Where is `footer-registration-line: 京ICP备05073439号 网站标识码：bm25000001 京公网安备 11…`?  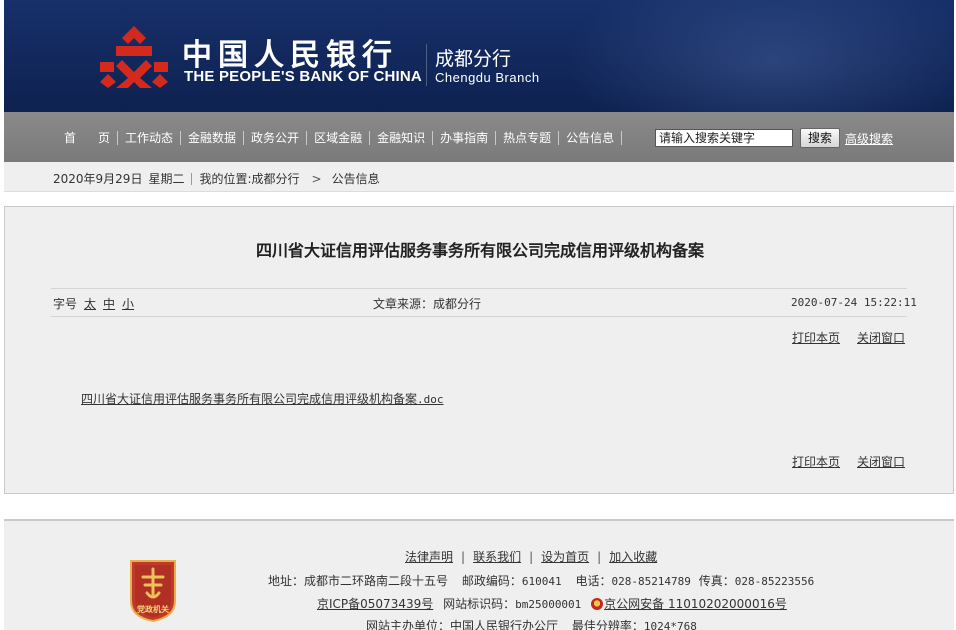 footer-registration-line: 京ICP备05073439号 网站标识码：bm25000001 京公网安备 11… is located at coordinates (552, 603).